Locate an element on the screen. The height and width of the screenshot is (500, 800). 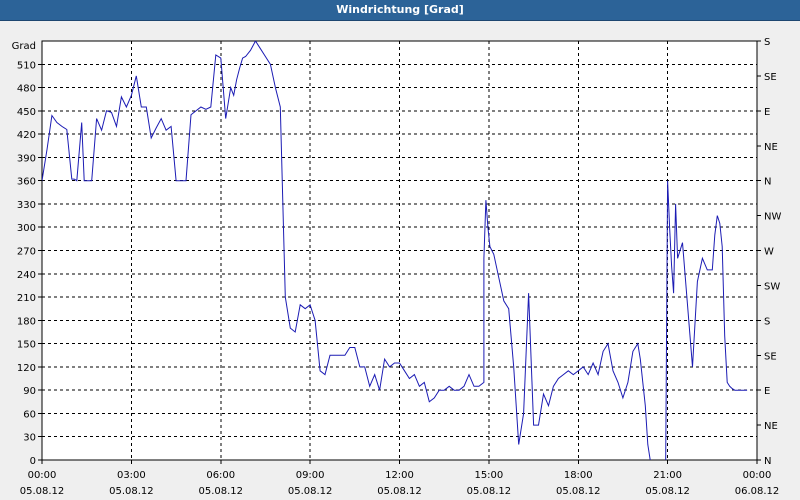
y-tick-label: 450 is located at coordinates (26, 112).